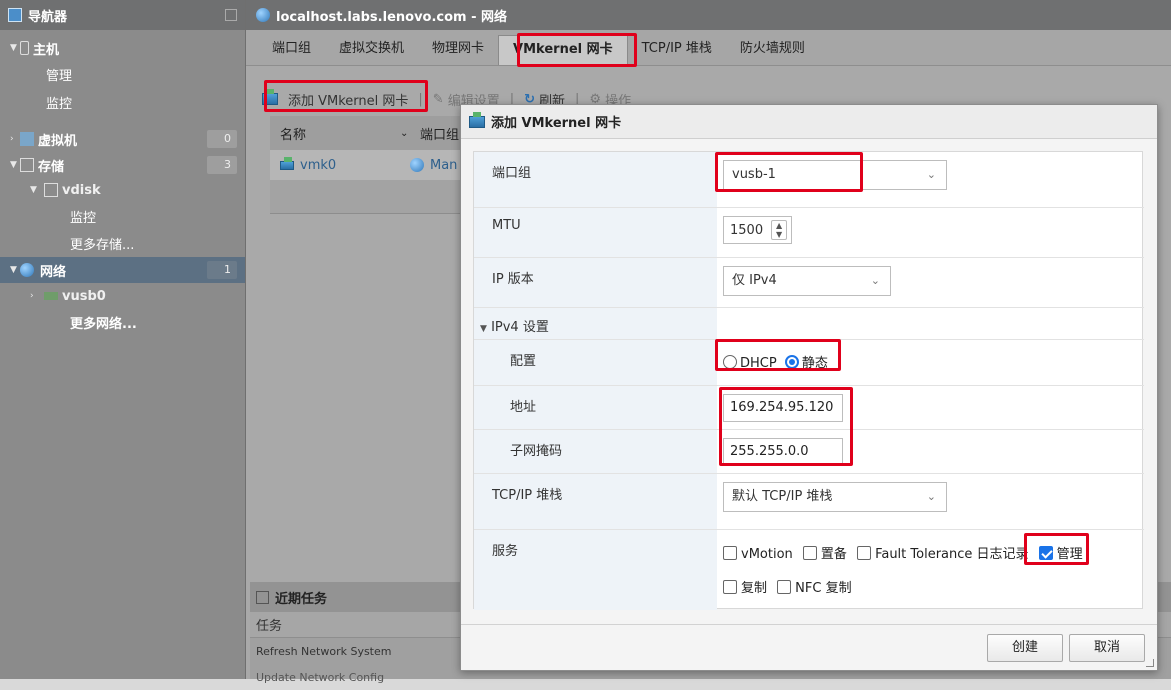 The width and height of the screenshot is (1171, 690). Describe the element at coordinates (53, 272) in the screenshot. I see `nav-item-label: 网络` at that location.